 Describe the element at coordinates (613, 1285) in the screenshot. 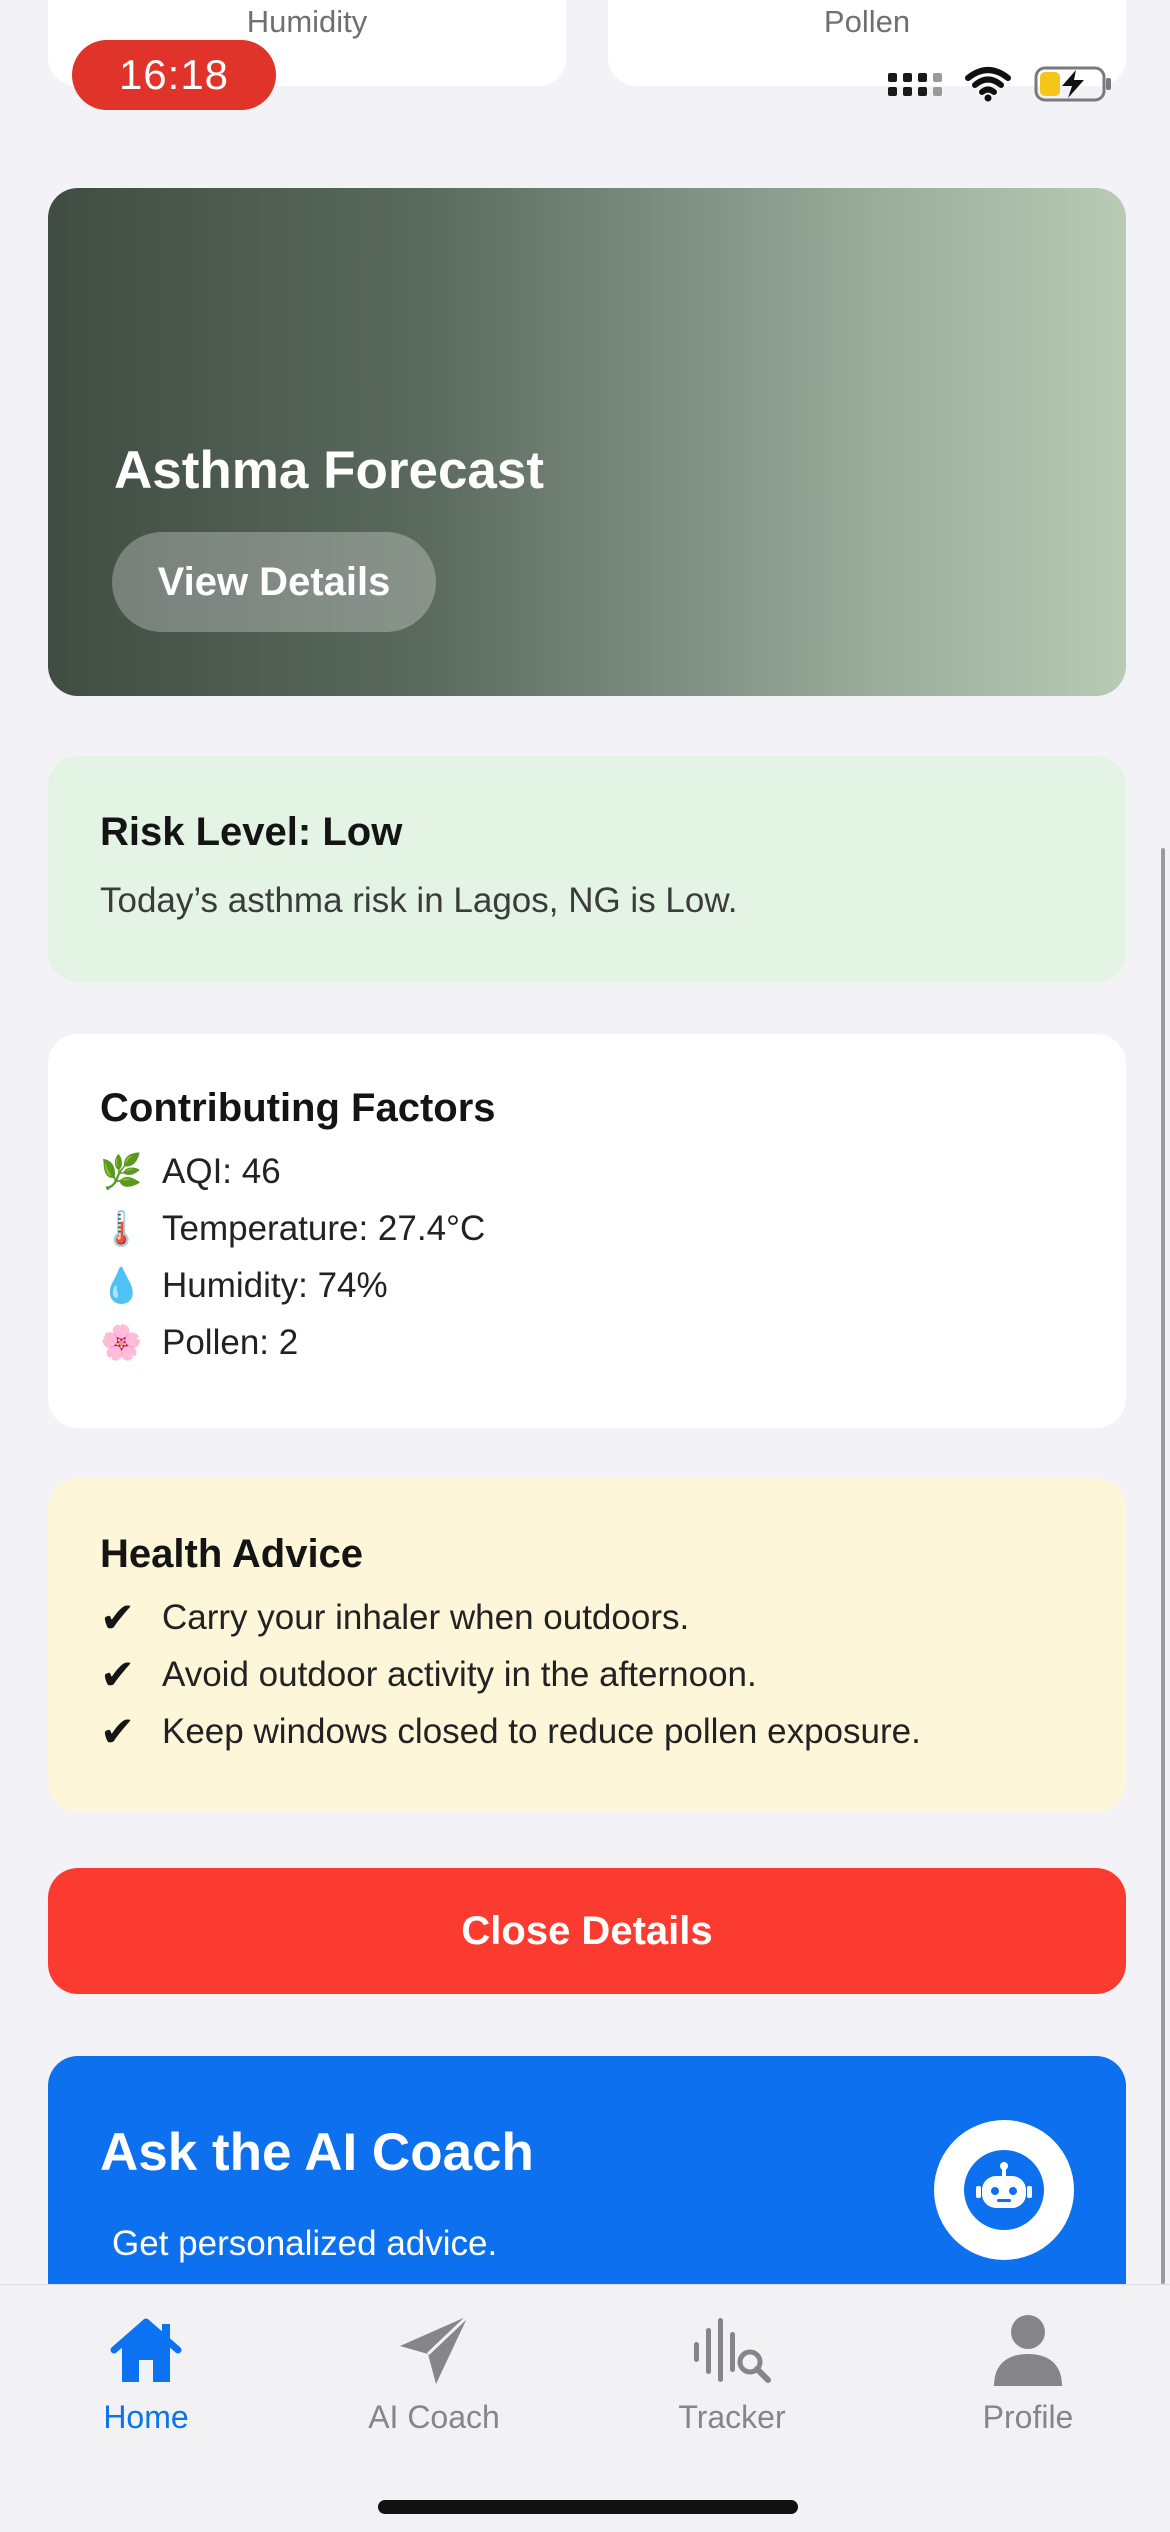

I see `factor-item-humidity: 💧 Humidity: 74%` at that location.